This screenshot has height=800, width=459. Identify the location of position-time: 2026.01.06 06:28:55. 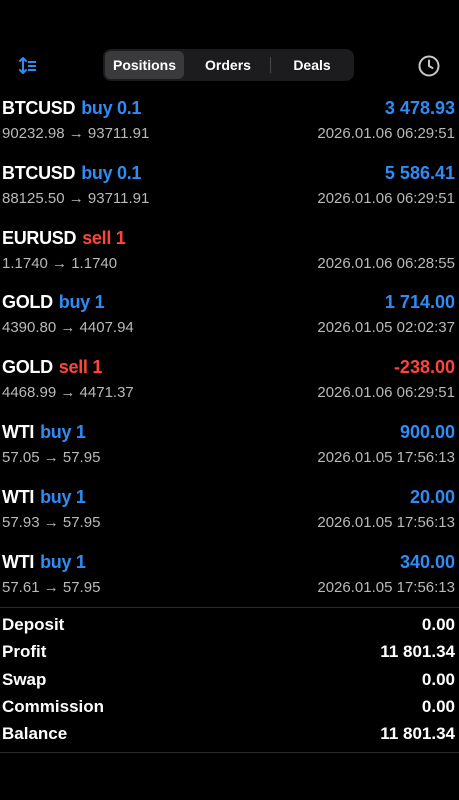
(386, 263).